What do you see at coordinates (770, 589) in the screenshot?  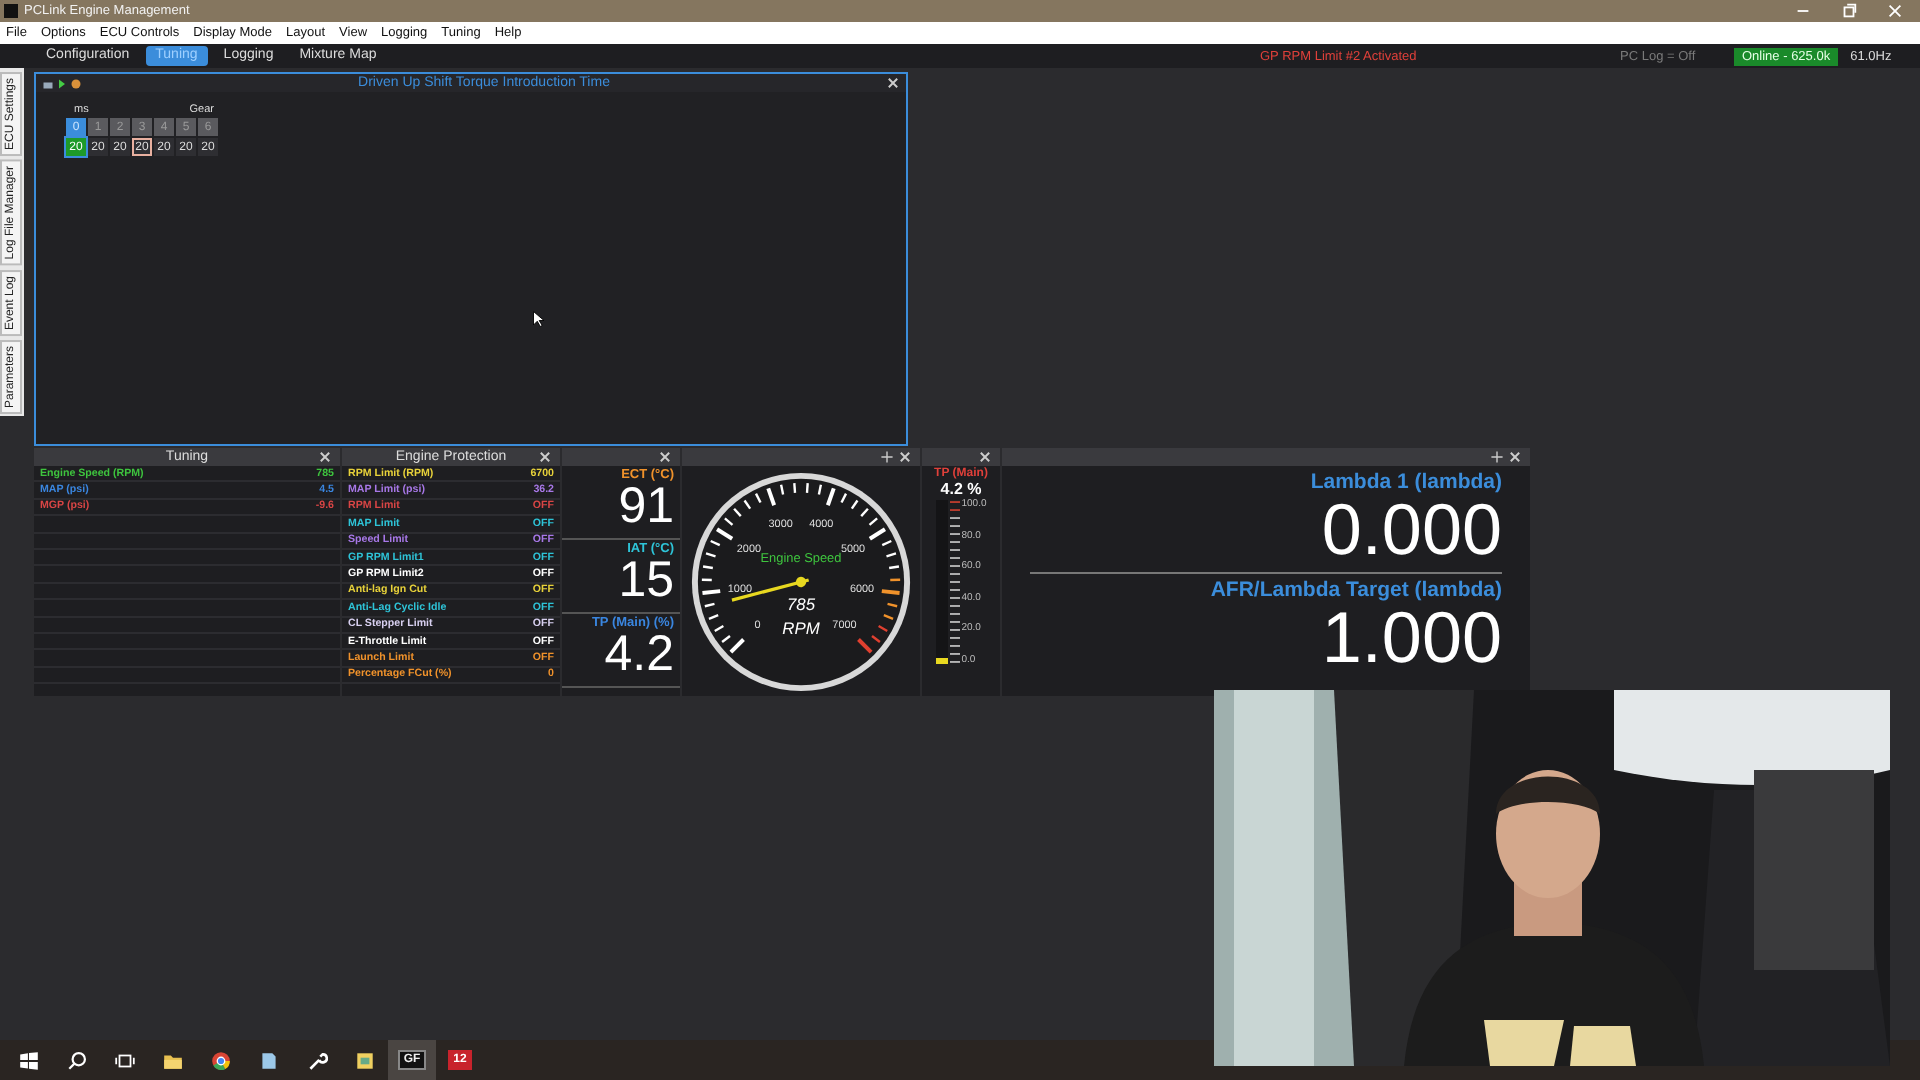 I see `gauge-needle` at bounding box center [770, 589].